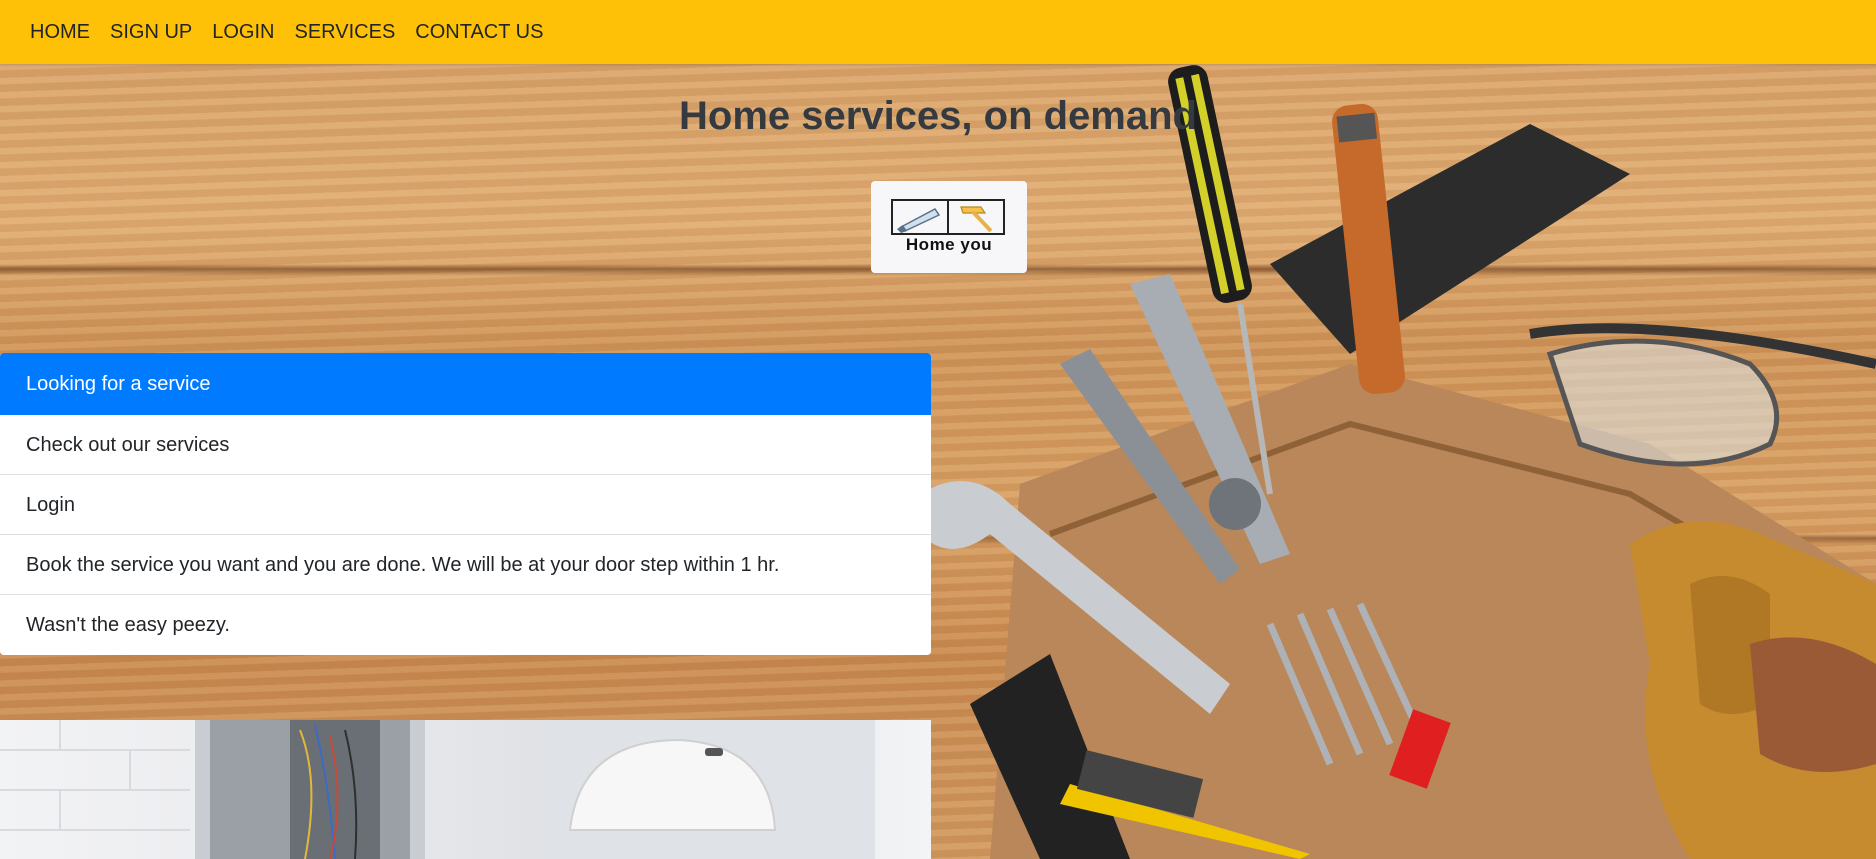 The image size is (1876, 859). I want to click on nav-signup-link: SIGN UP, so click(151, 32).